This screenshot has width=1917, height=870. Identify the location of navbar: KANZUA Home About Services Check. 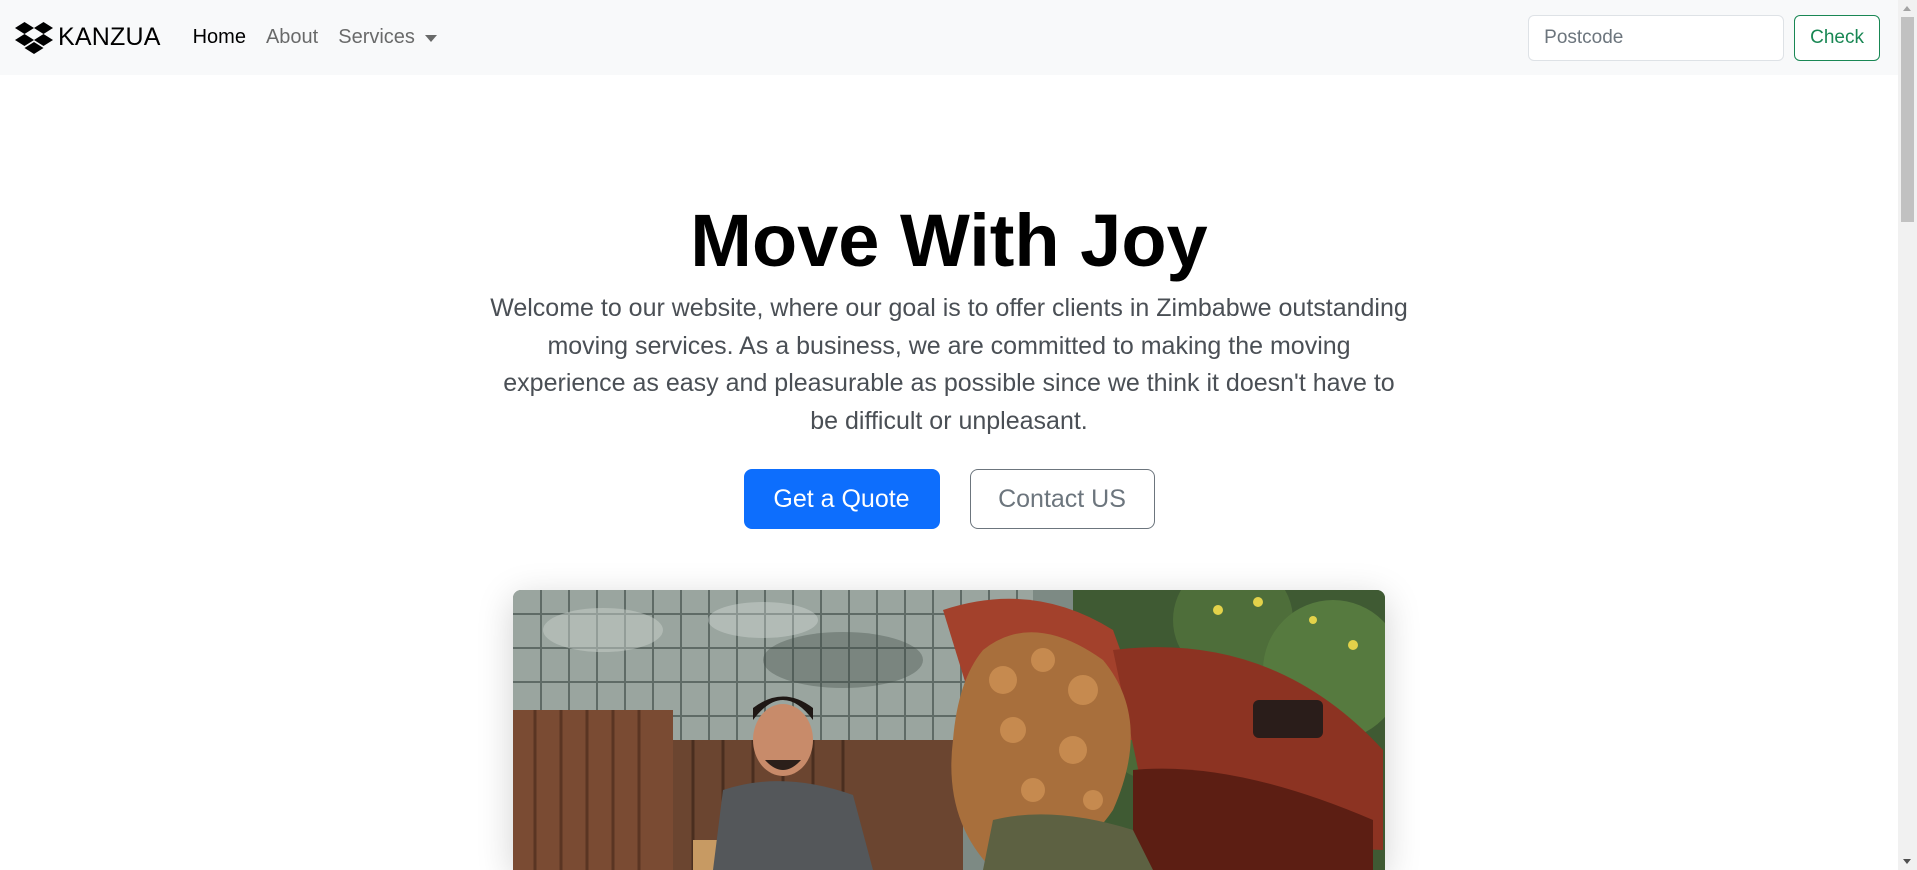
(949, 37).